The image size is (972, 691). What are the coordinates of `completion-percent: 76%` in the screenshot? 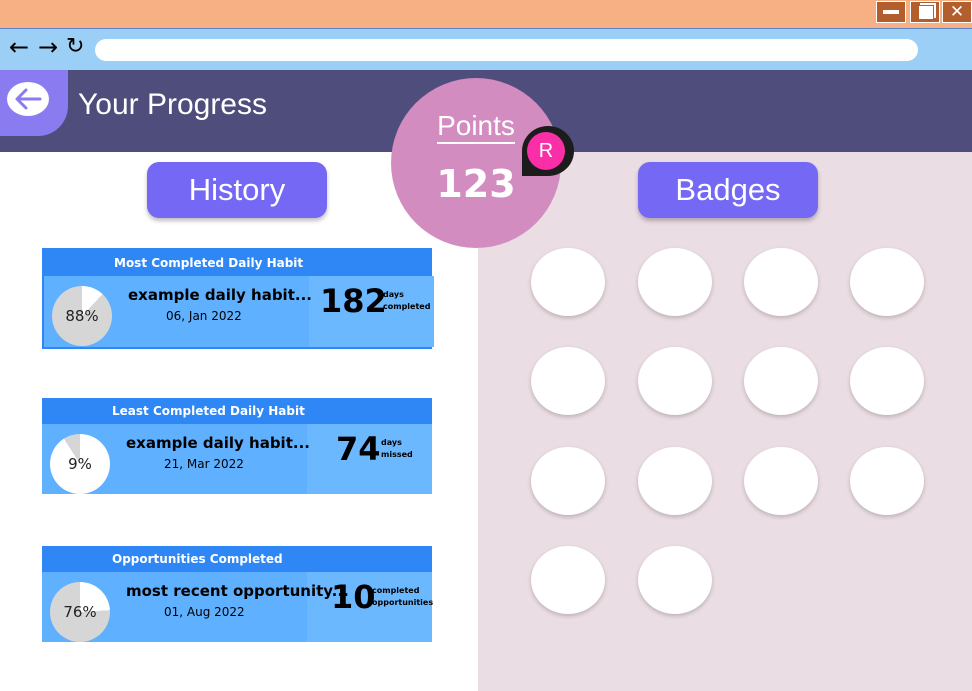 It's located at (80, 612).